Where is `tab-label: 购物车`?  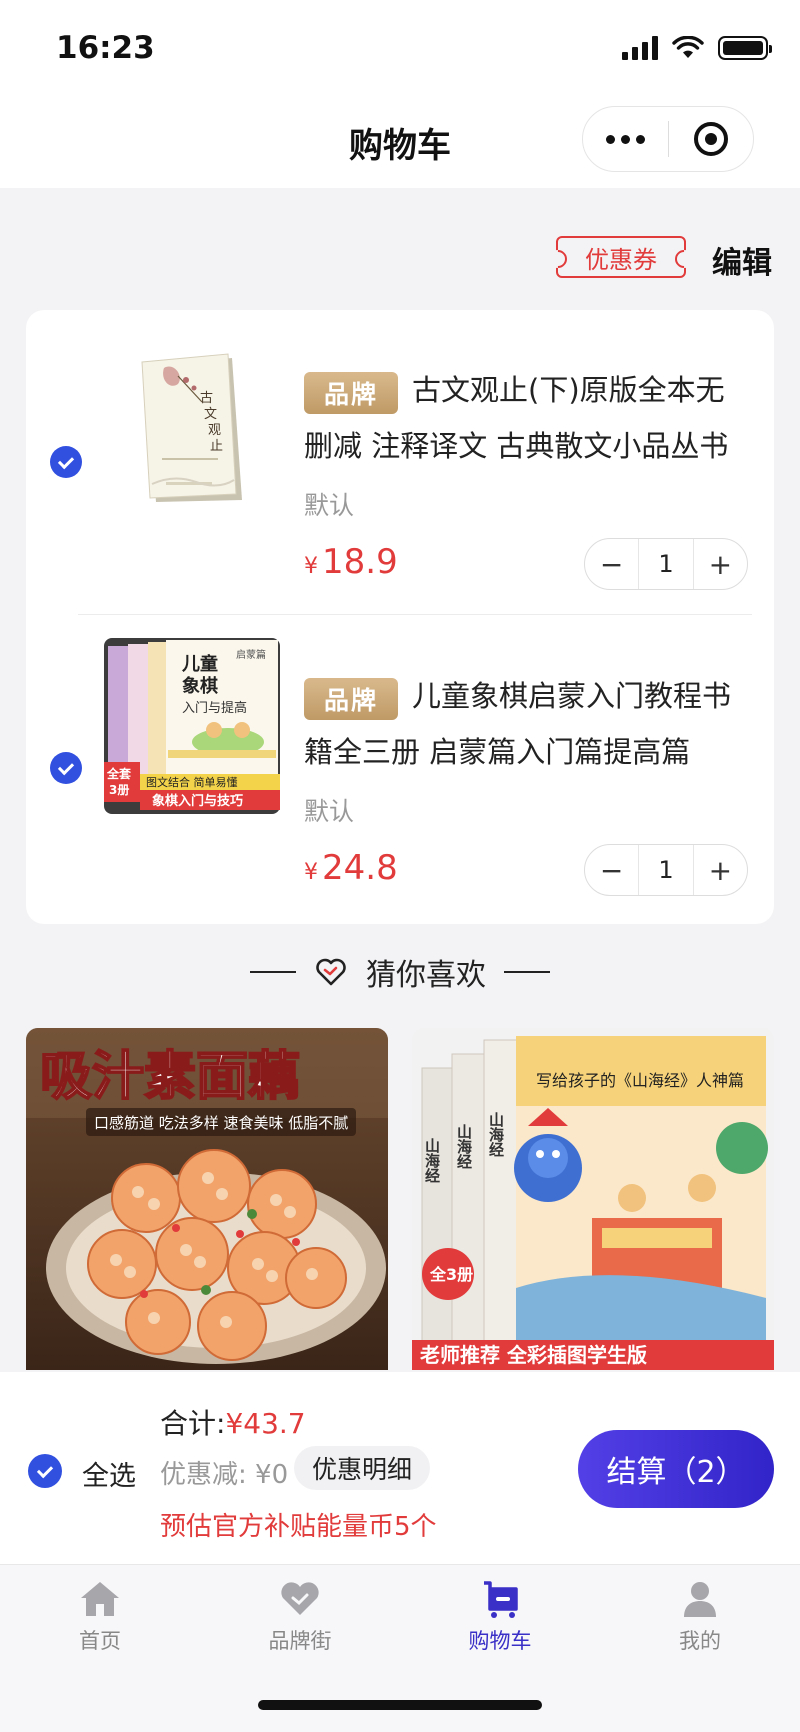 tab-label: 购物车 is located at coordinates (500, 1641).